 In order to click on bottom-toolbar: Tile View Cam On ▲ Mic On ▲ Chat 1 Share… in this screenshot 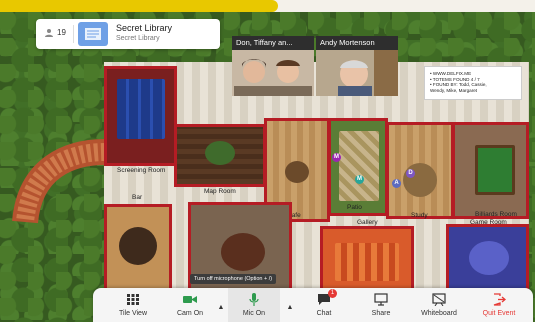, I will do `click(313, 305)`.